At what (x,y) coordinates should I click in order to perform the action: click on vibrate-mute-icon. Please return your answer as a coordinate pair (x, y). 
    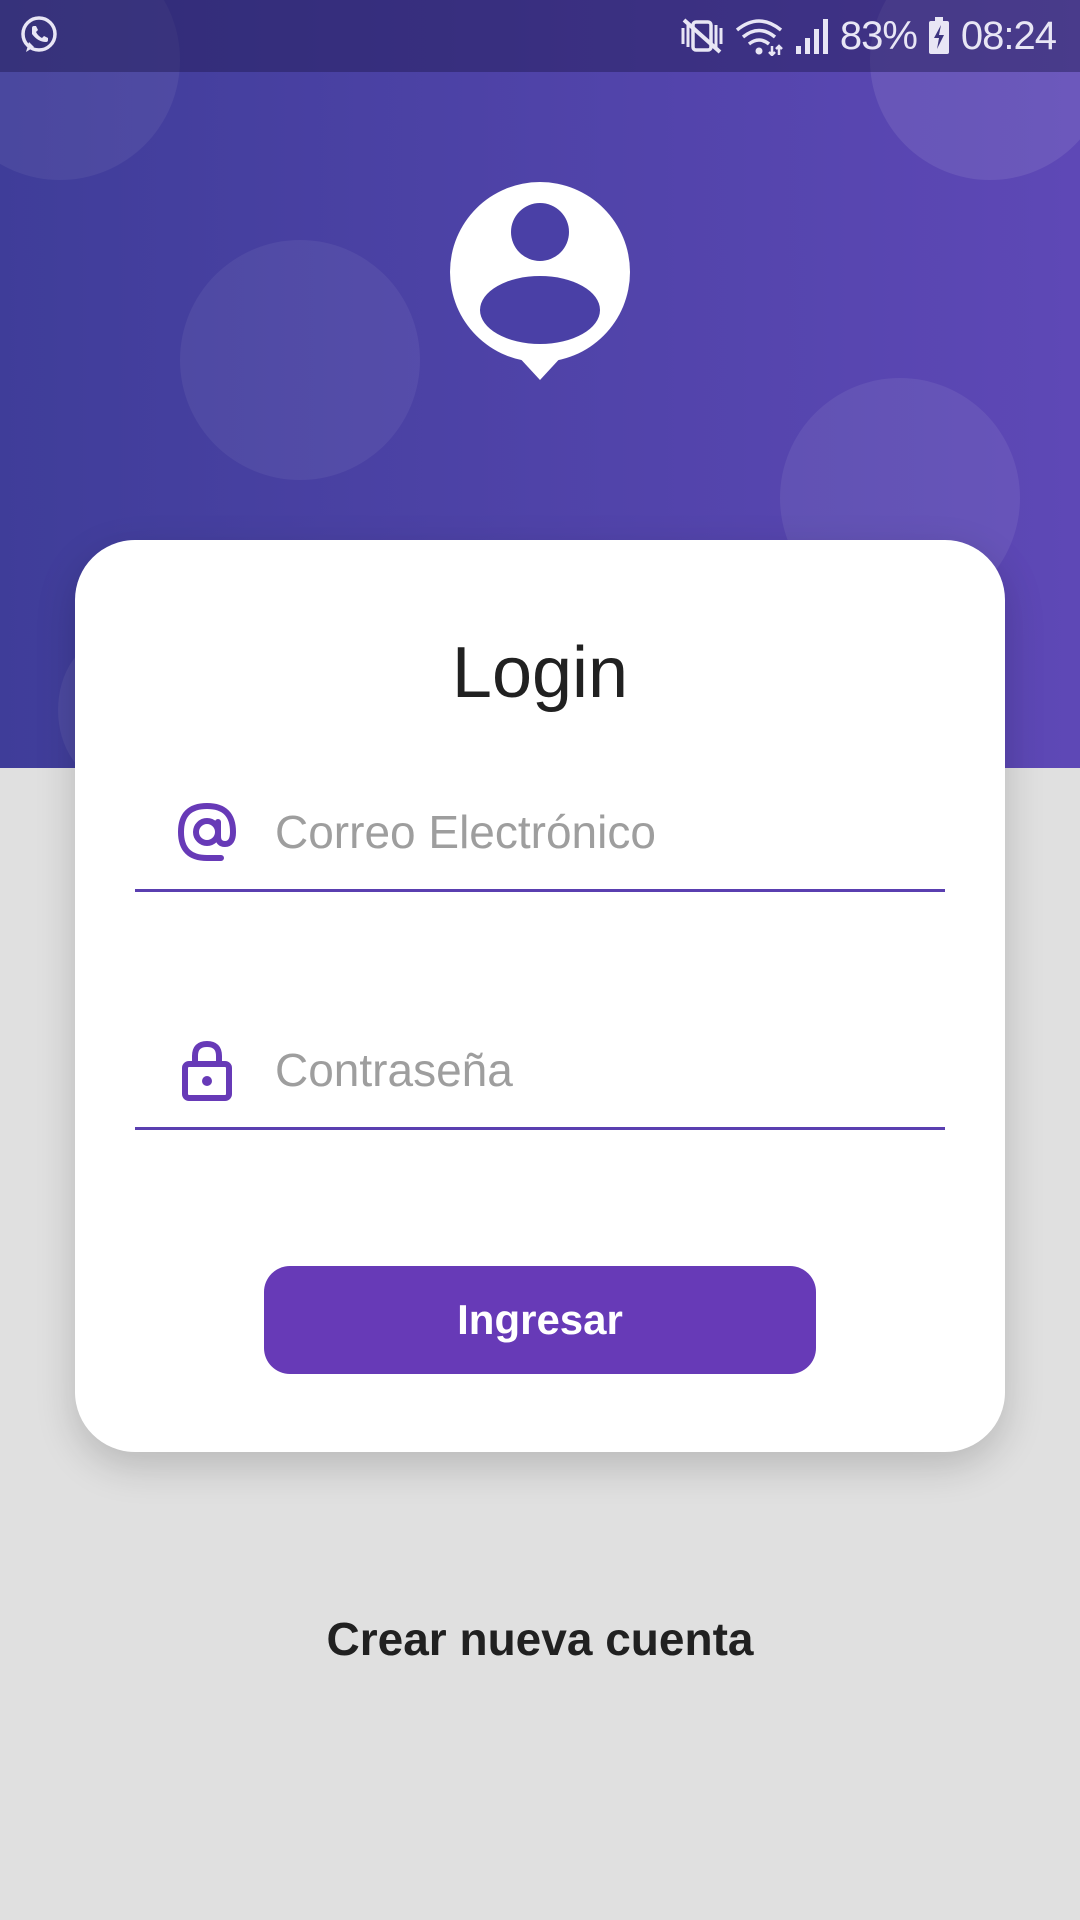
    Looking at the image, I should click on (702, 36).